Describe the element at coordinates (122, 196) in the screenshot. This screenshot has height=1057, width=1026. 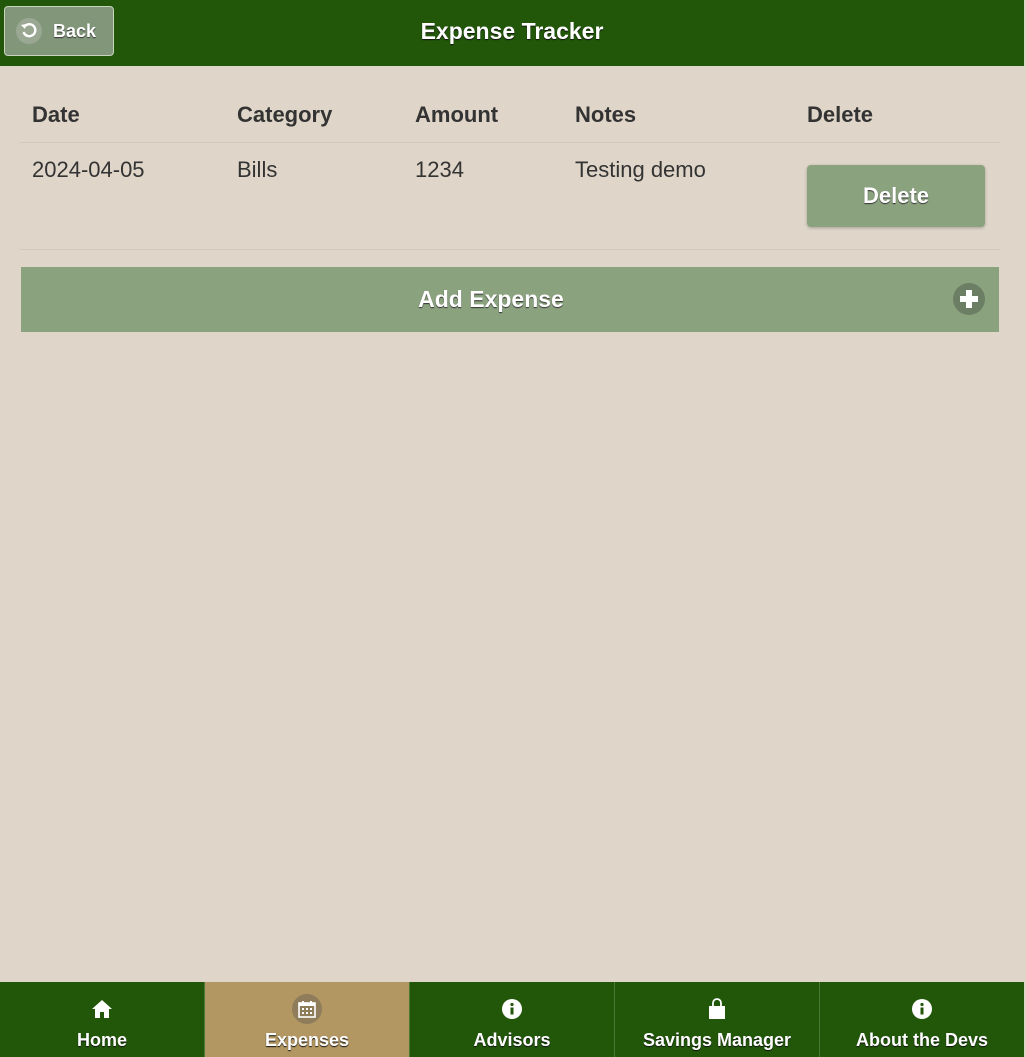
I see `cell-date: 2024-04-05` at that location.